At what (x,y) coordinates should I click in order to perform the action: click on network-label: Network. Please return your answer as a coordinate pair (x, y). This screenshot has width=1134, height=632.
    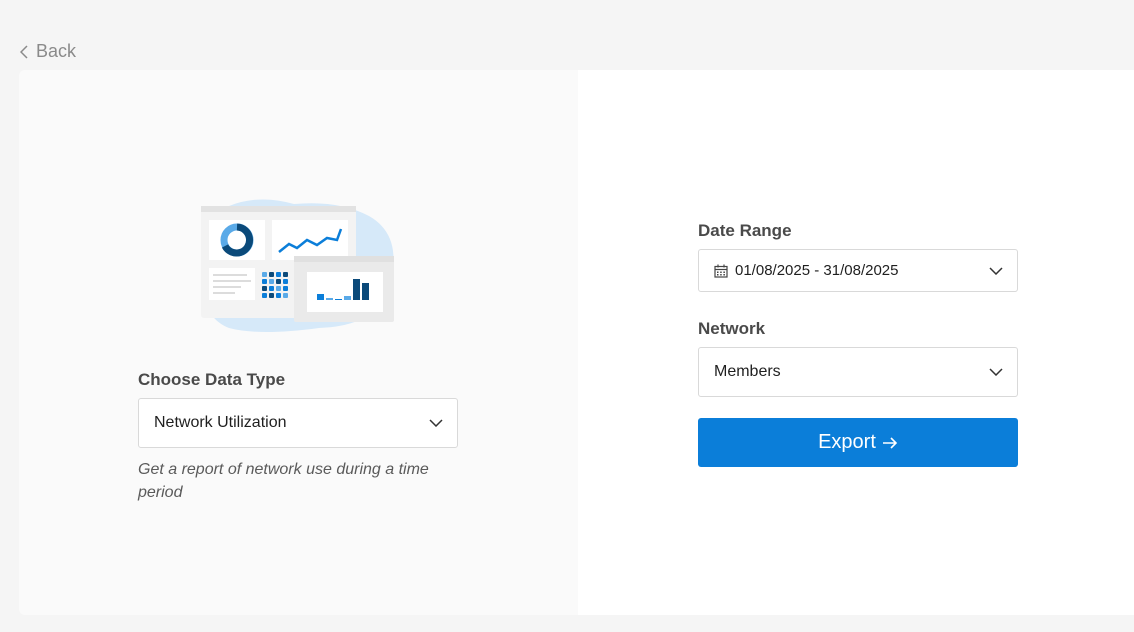
    Looking at the image, I should click on (732, 328).